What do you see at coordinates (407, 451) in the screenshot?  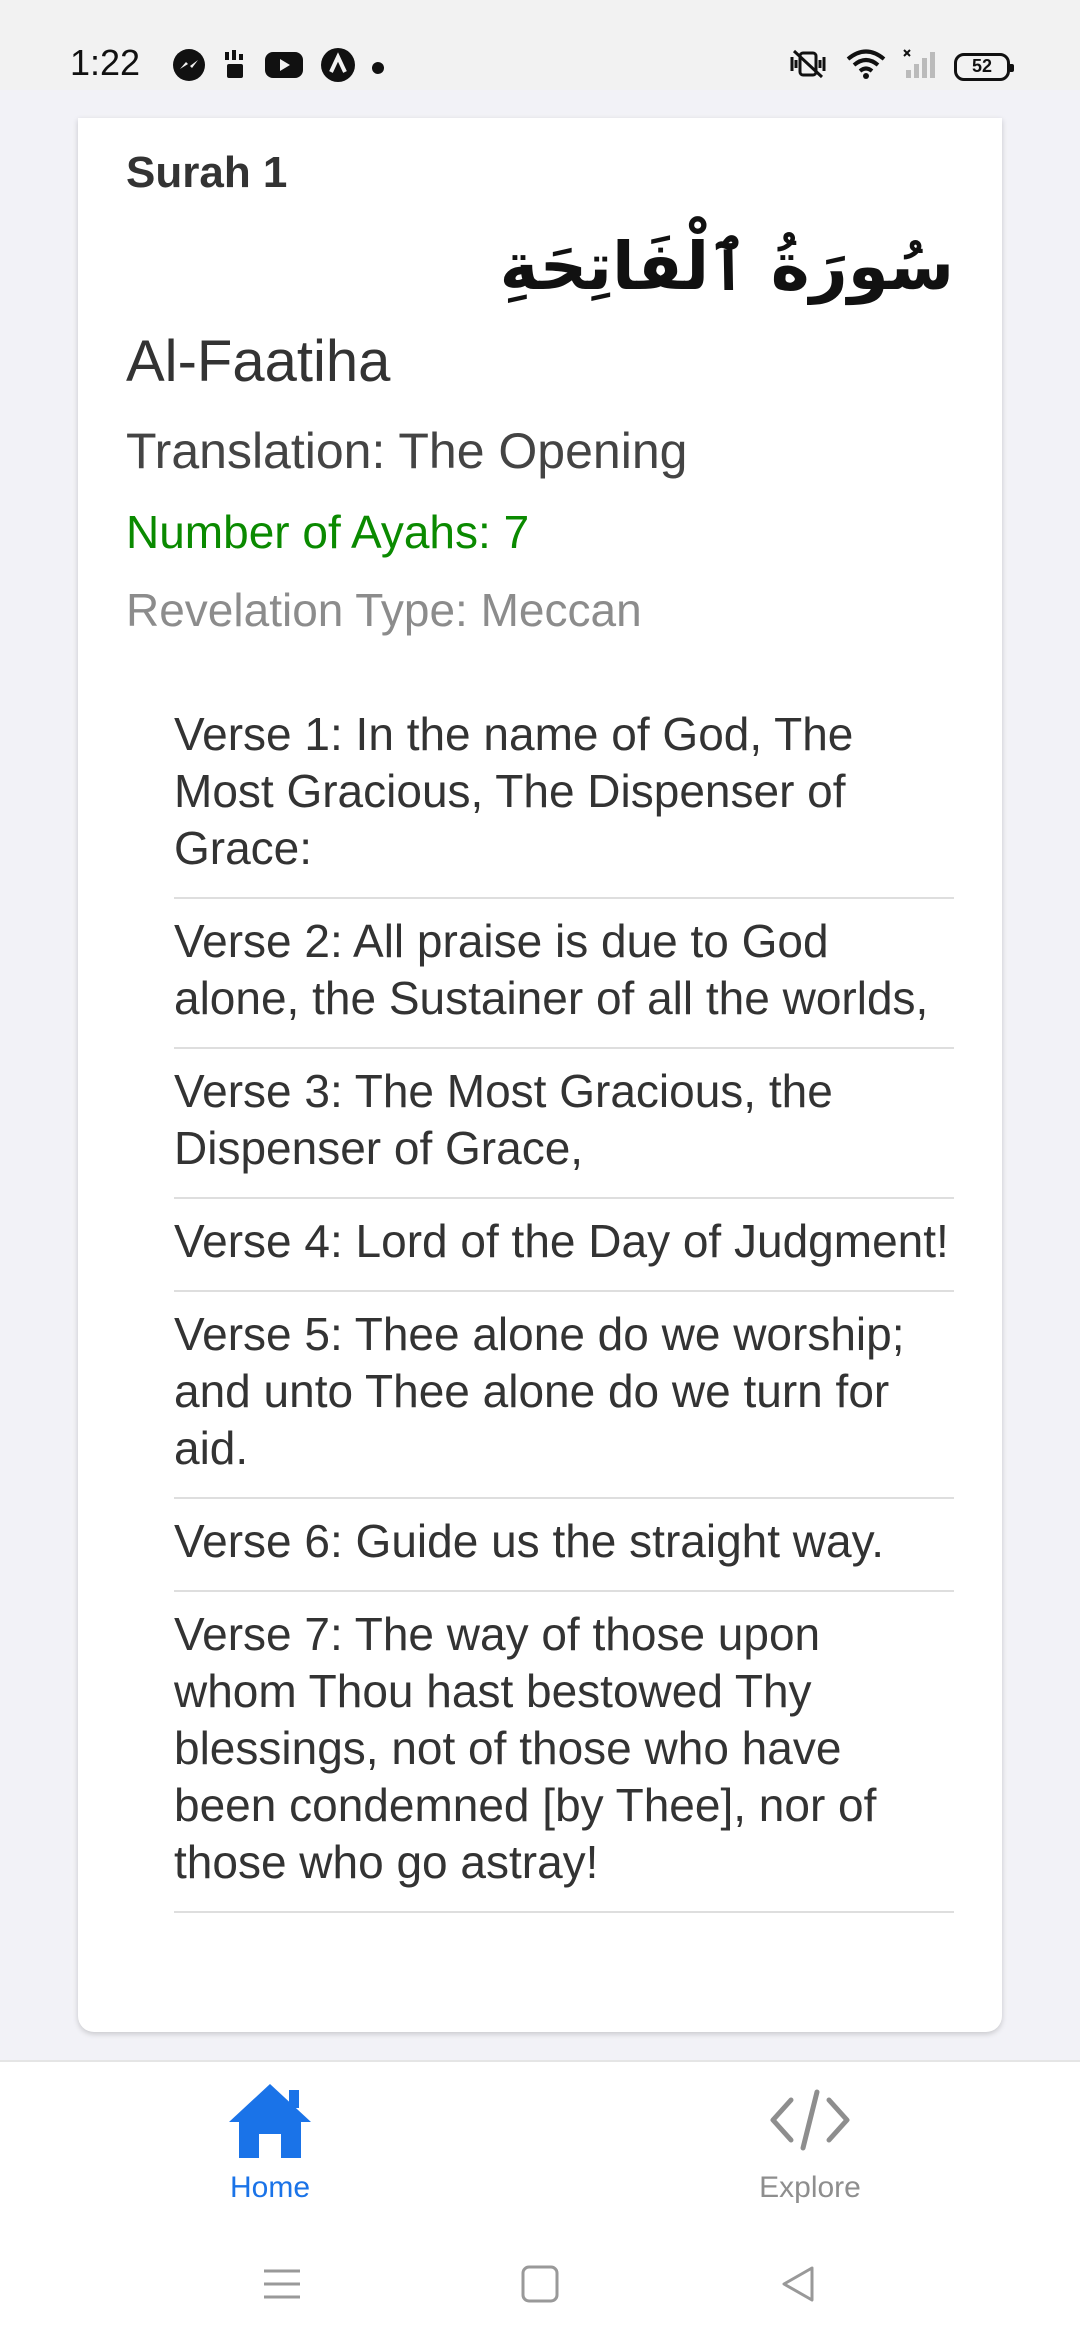 I see `surah-translation: Translation: The Opening` at bounding box center [407, 451].